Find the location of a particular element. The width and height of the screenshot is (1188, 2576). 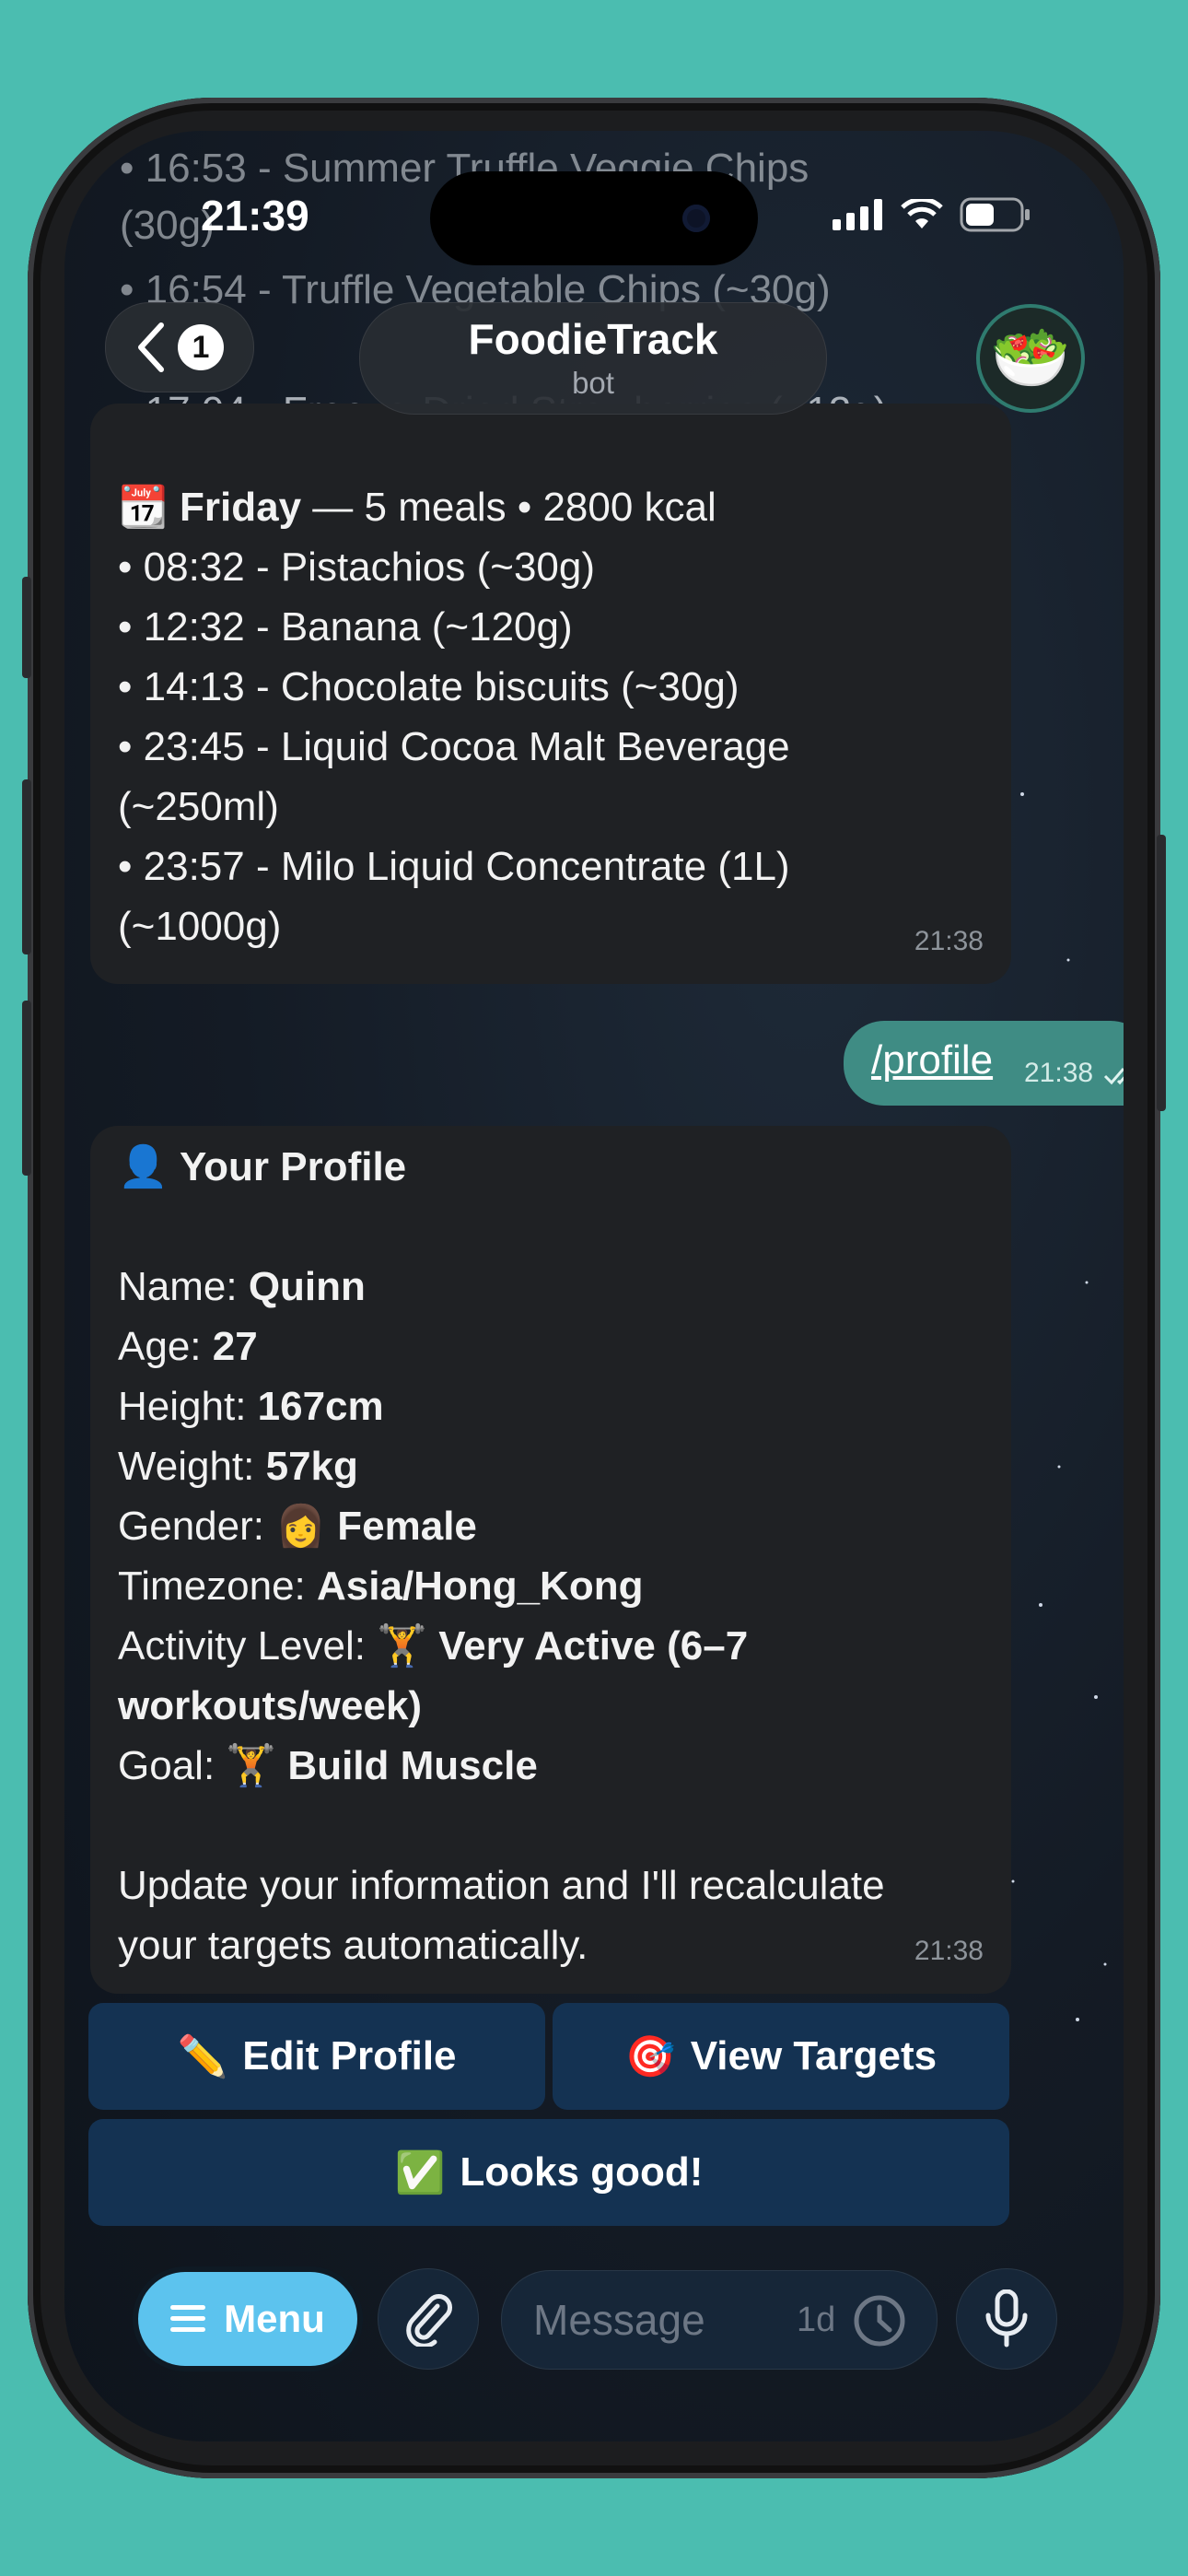

profile-name: Quinn is located at coordinates (307, 1286).